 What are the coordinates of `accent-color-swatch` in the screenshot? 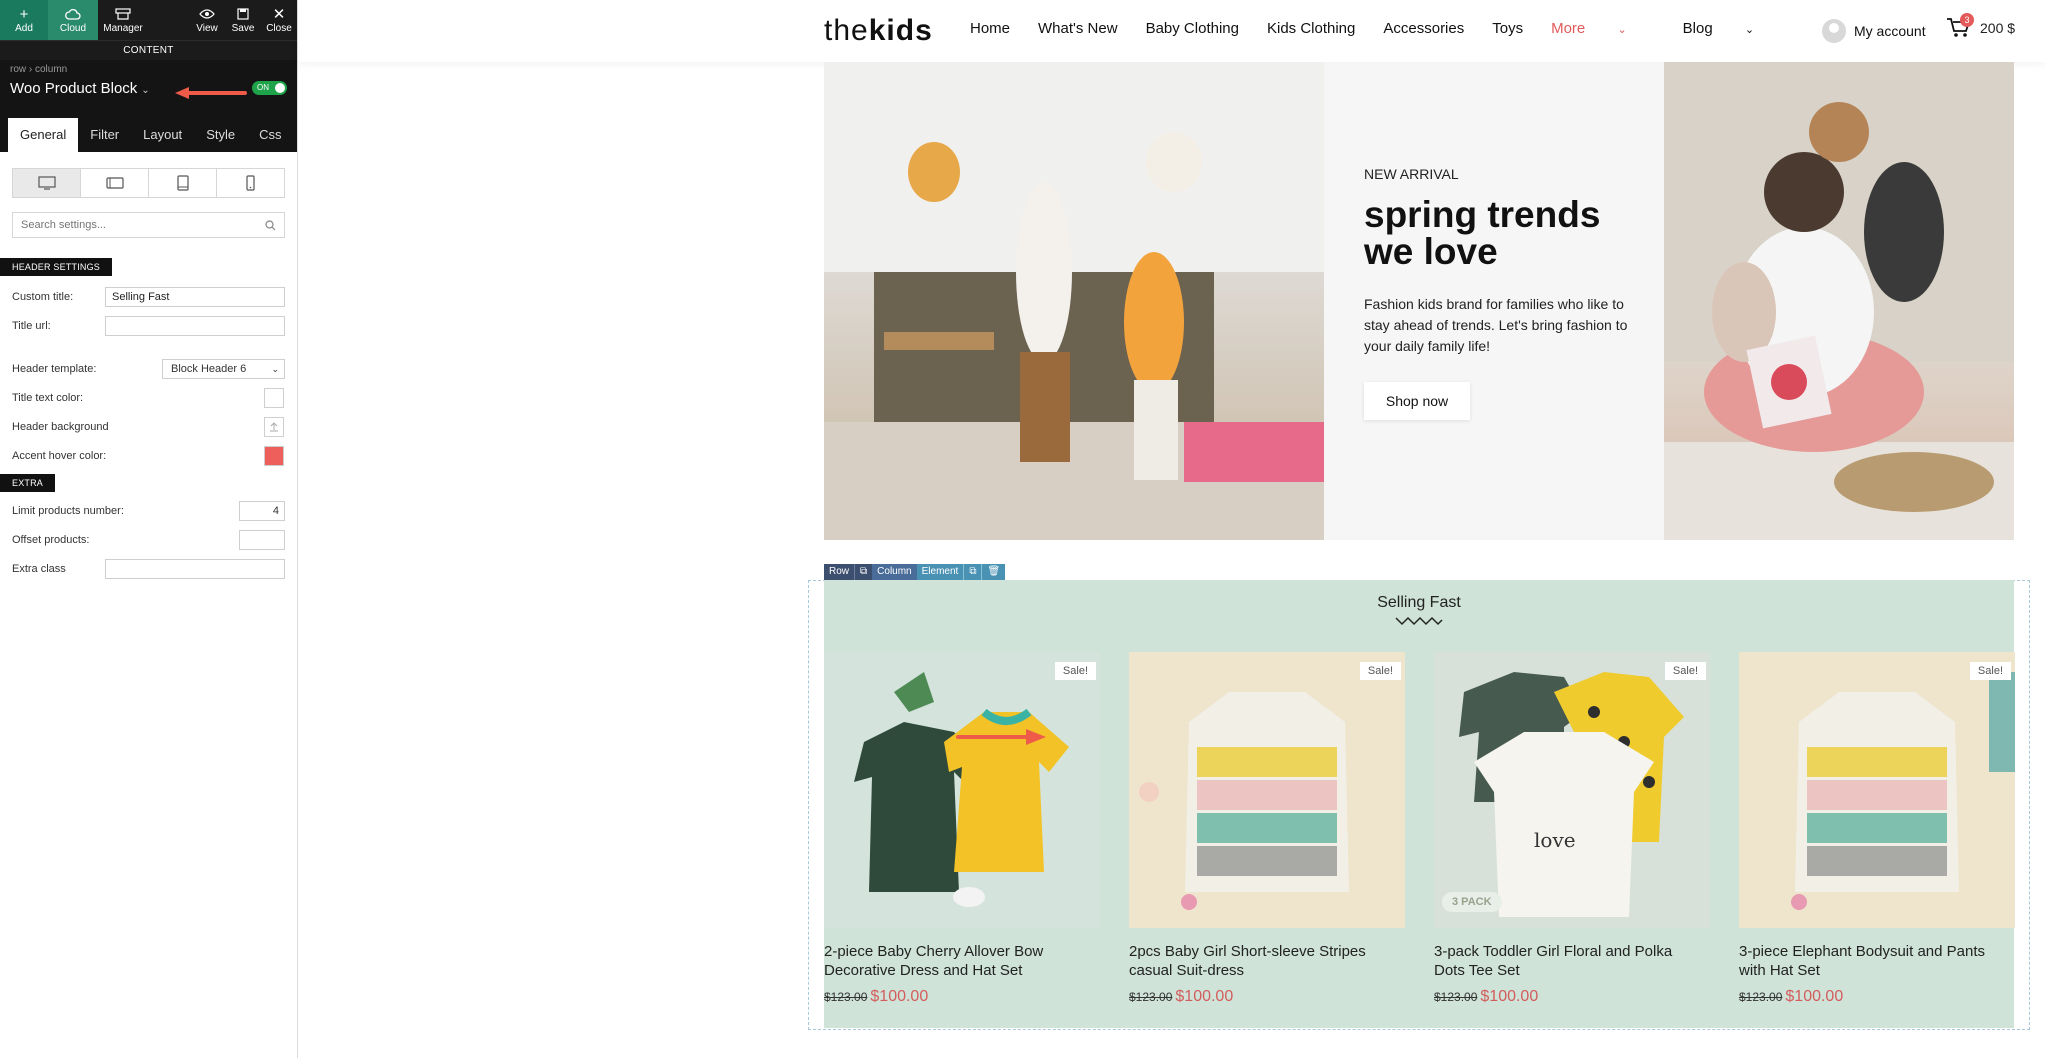 It's located at (274, 455).